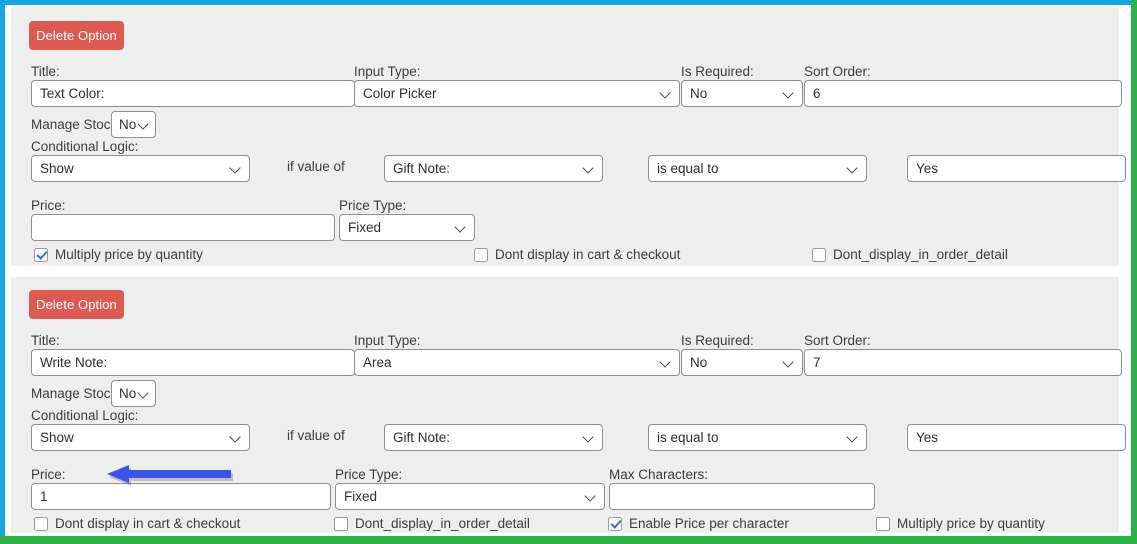 The height and width of the screenshot is (544, 1137). What do you see at coordinates (517, 362) in the screenshot?
I see `input-type-select: Area` at bounding box center [517, 362].